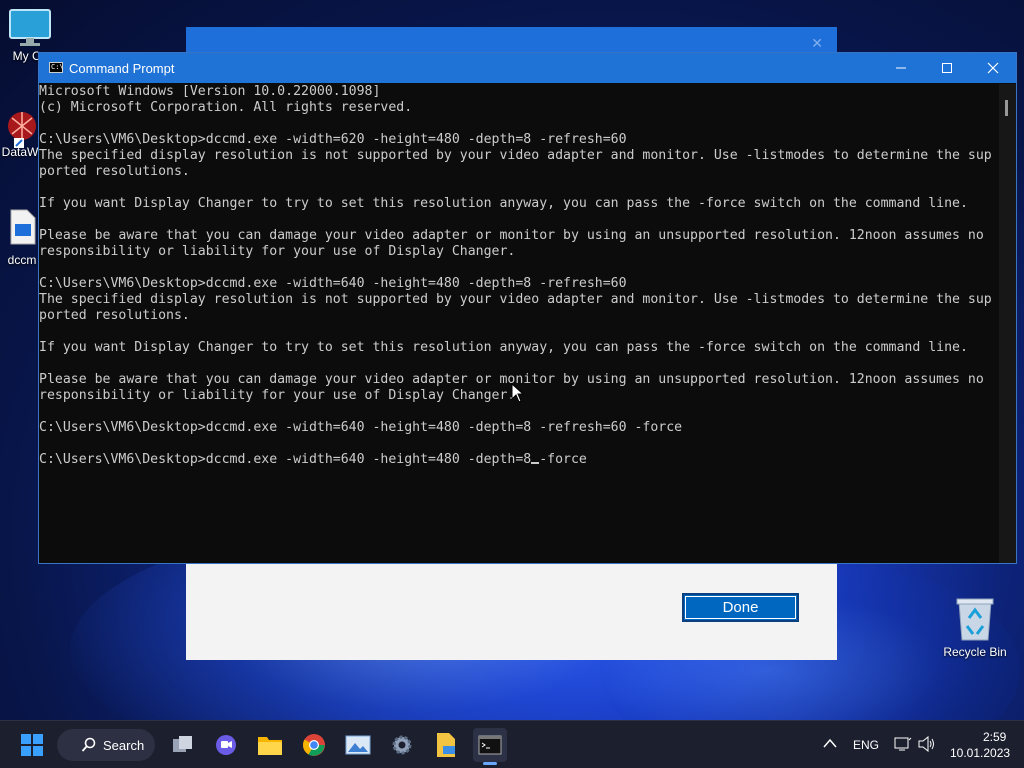 Image resolution: width=1024 pixels, height=768 pixels. I want to click on language-indicator: ENG, so click(866, 745).